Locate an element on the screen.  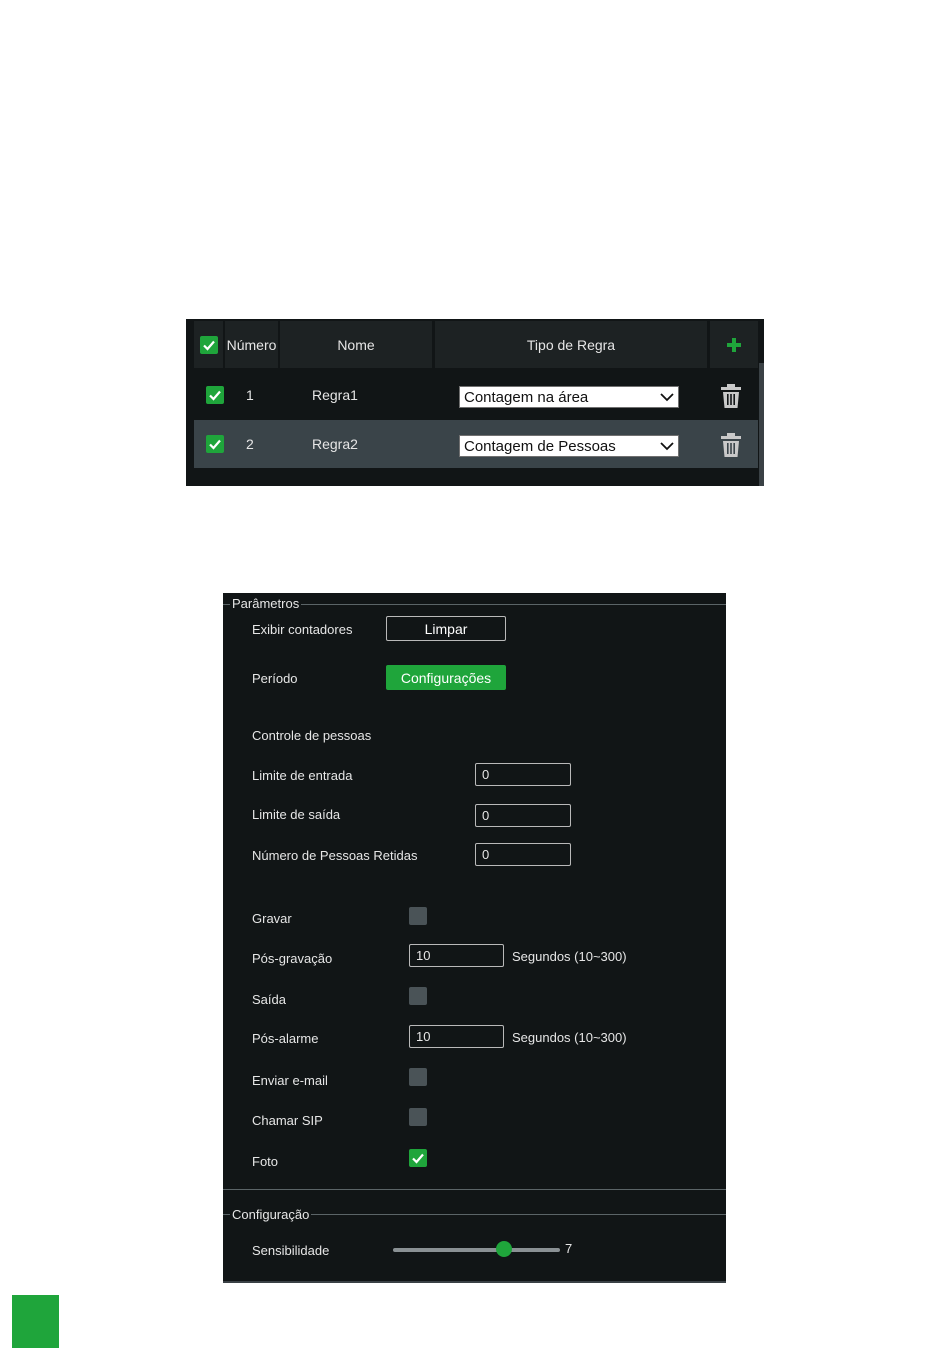
people-control-label: Controle de pessoas is located at coordinates (312, 735).